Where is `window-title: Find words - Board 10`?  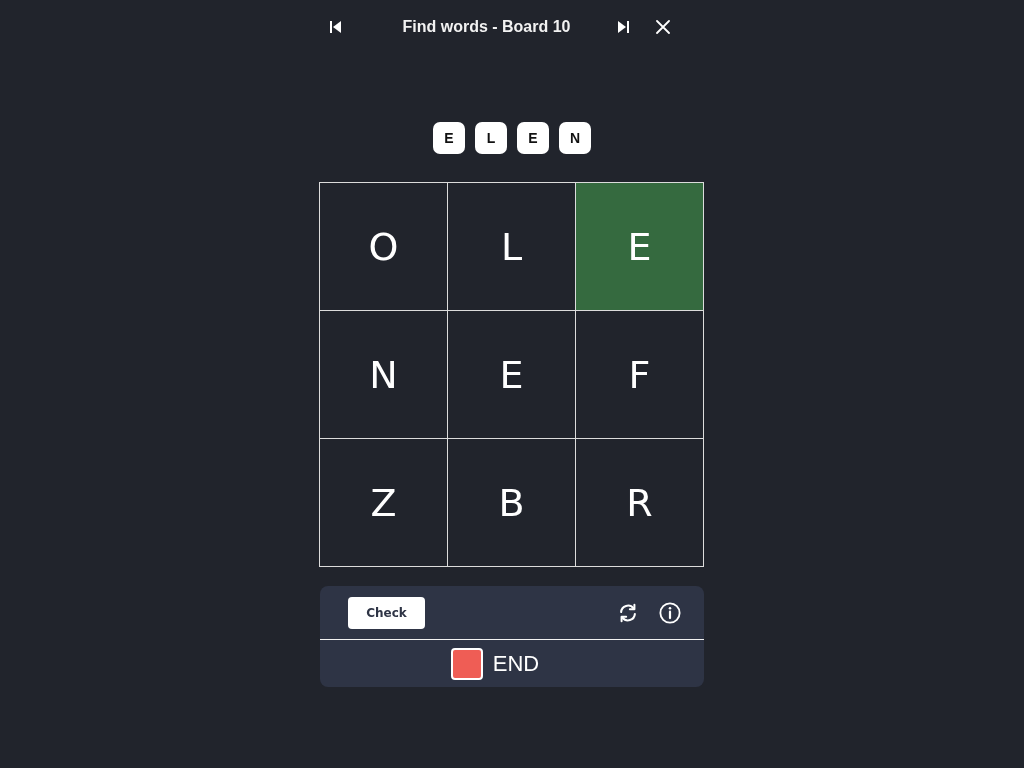
window-title: Find words - Board 10 is located at coordinates (486, 27).